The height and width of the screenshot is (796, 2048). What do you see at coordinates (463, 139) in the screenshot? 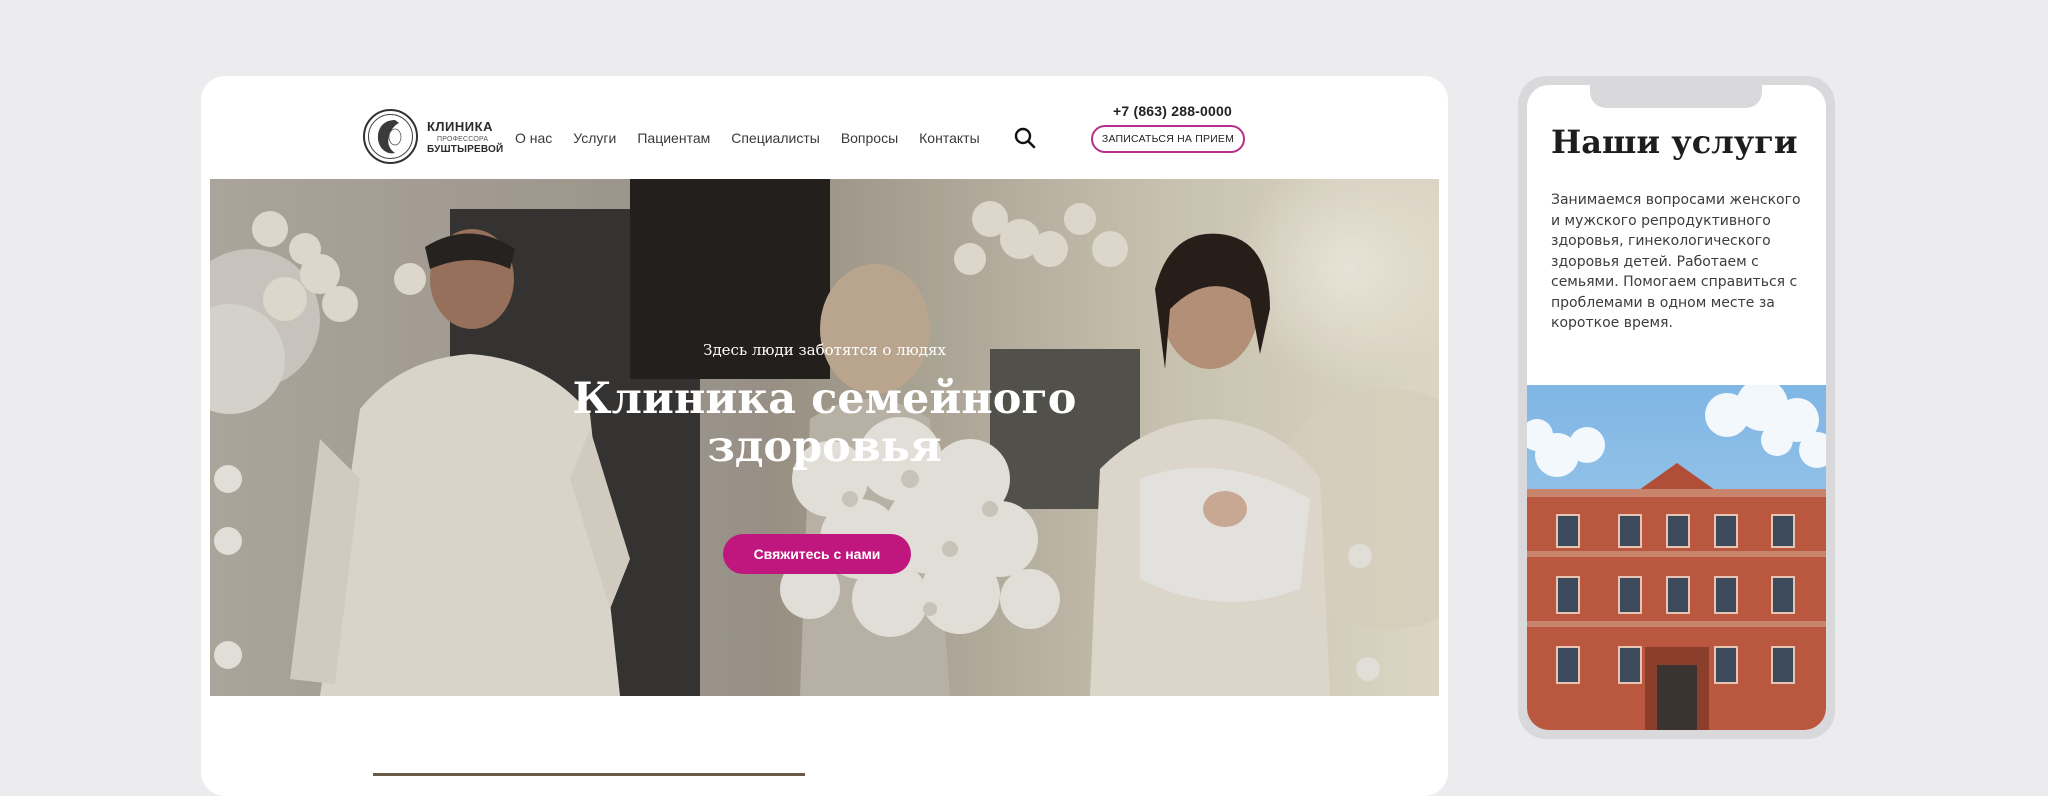
I see `logo-subtitle: ПРОФЕССОРА` at bounding box center [463, 139].